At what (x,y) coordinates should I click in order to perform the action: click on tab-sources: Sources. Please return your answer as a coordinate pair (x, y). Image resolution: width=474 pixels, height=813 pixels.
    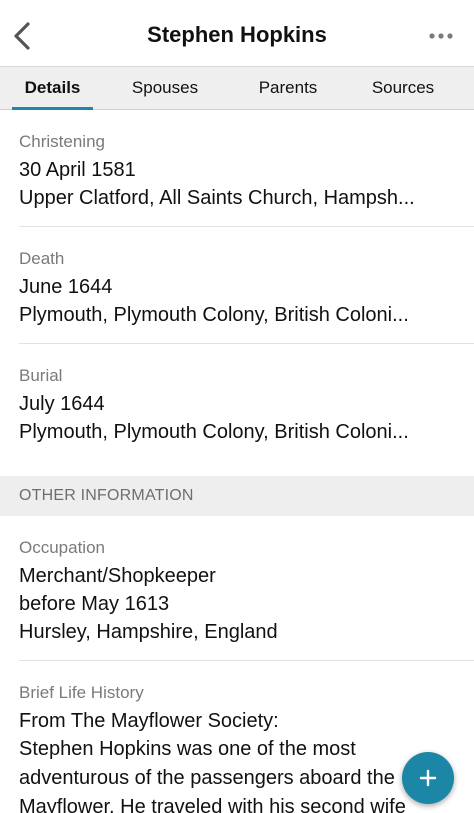
    Looking at the image, I should click on (403, 88).